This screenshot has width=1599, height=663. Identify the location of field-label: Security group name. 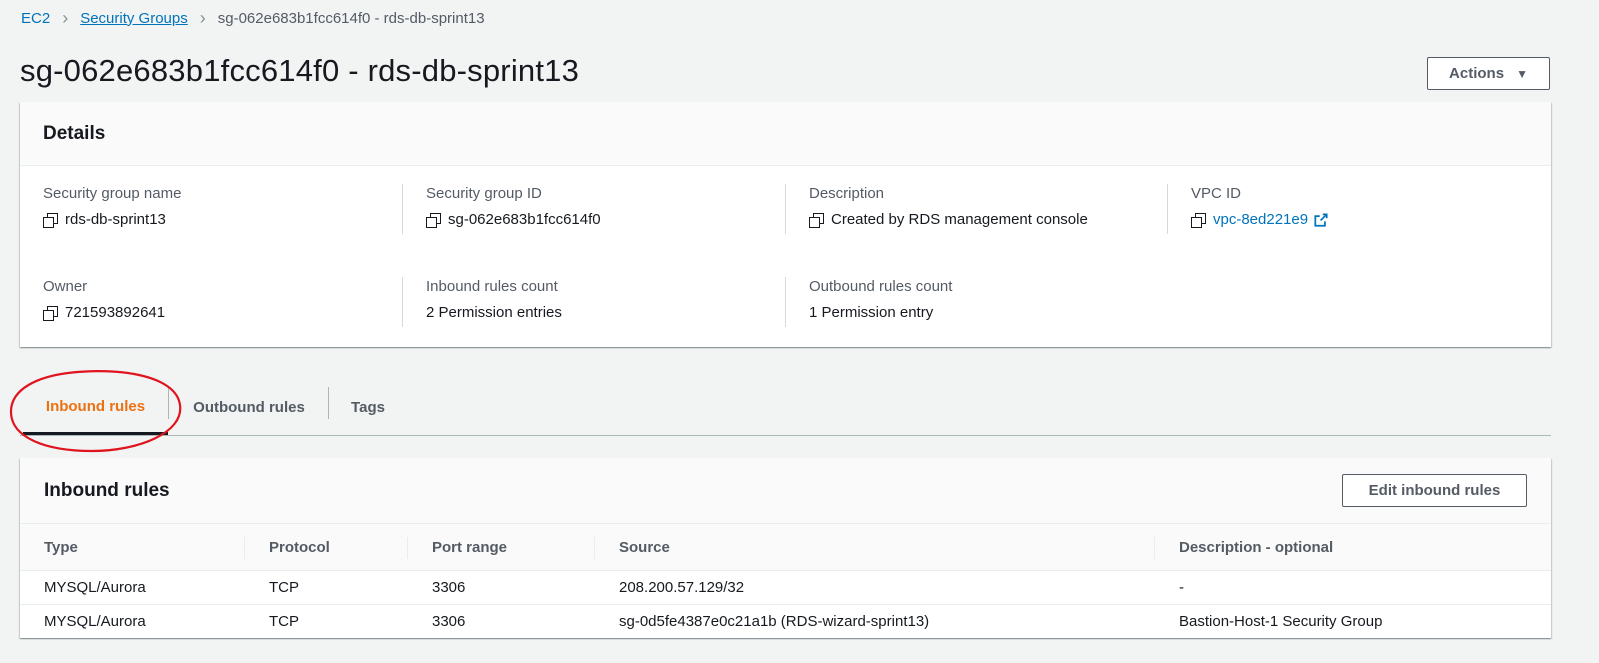
(112, 193).